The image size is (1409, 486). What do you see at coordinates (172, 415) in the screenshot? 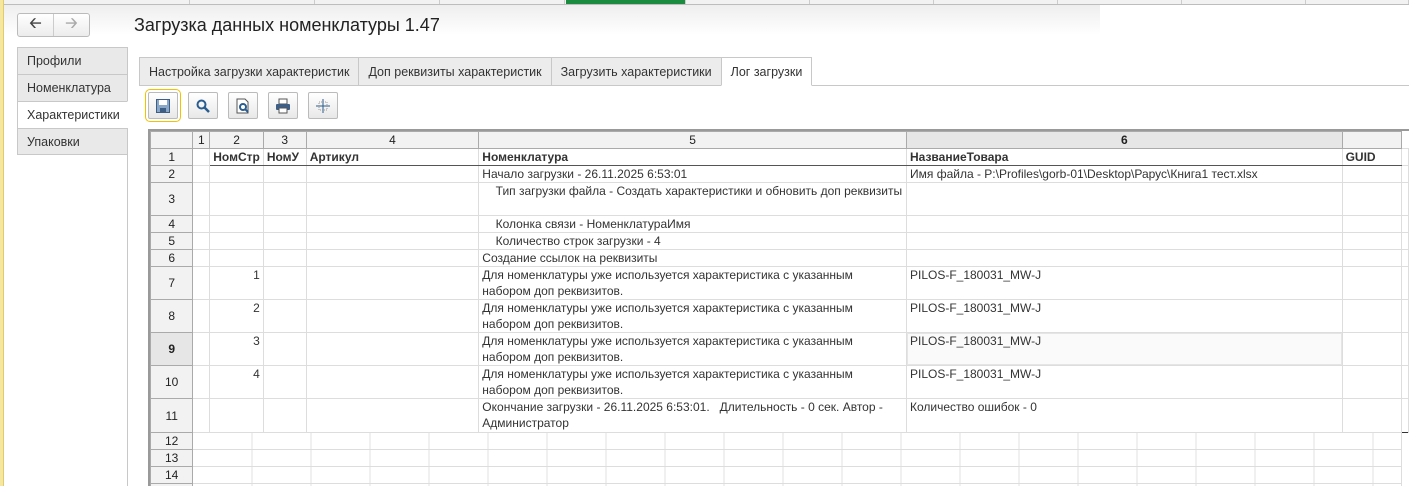
I see `row-header: 11` at bounding box center [172, 415].